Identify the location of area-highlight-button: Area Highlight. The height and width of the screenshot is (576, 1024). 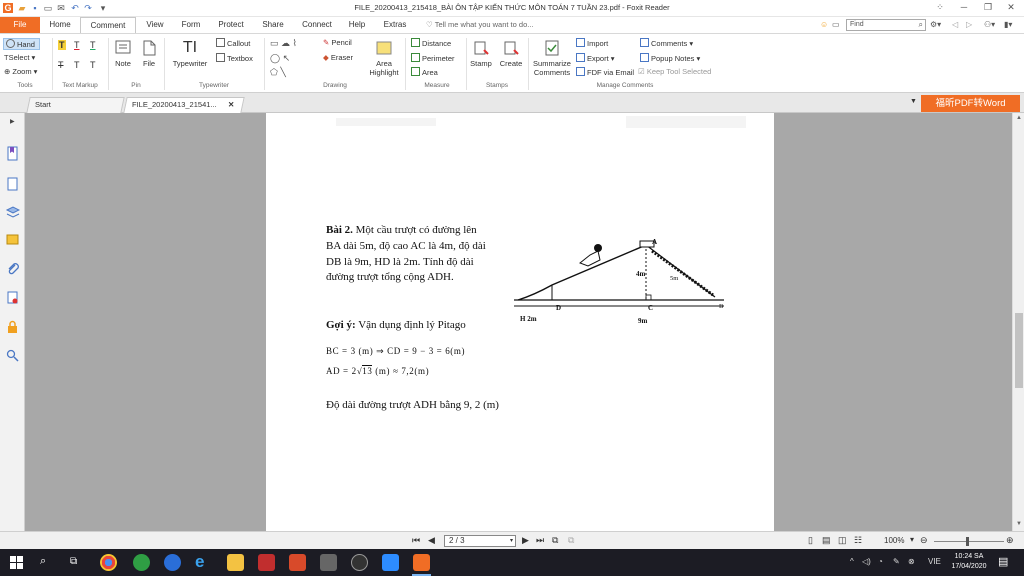
(384, 58).